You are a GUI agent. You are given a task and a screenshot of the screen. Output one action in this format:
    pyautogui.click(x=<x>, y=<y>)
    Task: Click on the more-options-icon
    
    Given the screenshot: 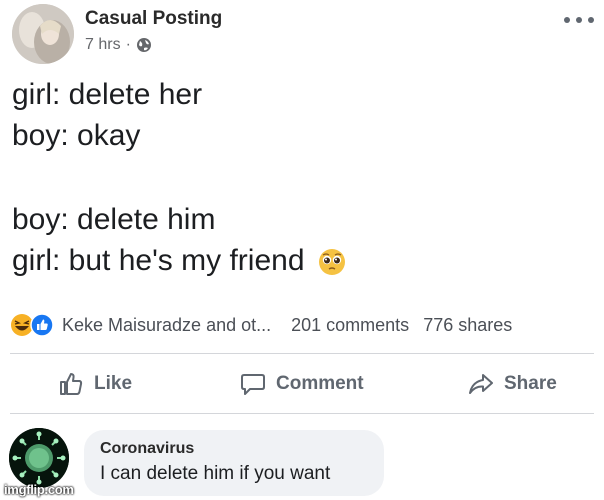 What is the action you would take?
    pyautogui.click(x=579, y=20)
    